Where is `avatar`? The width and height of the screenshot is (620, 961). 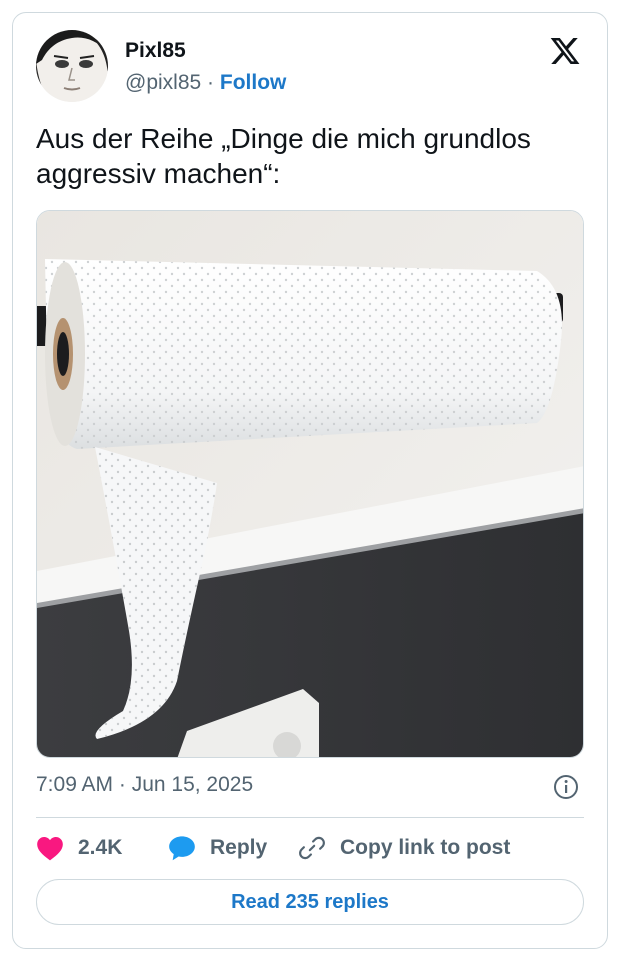
avatar is located at coordinates (72, 66).